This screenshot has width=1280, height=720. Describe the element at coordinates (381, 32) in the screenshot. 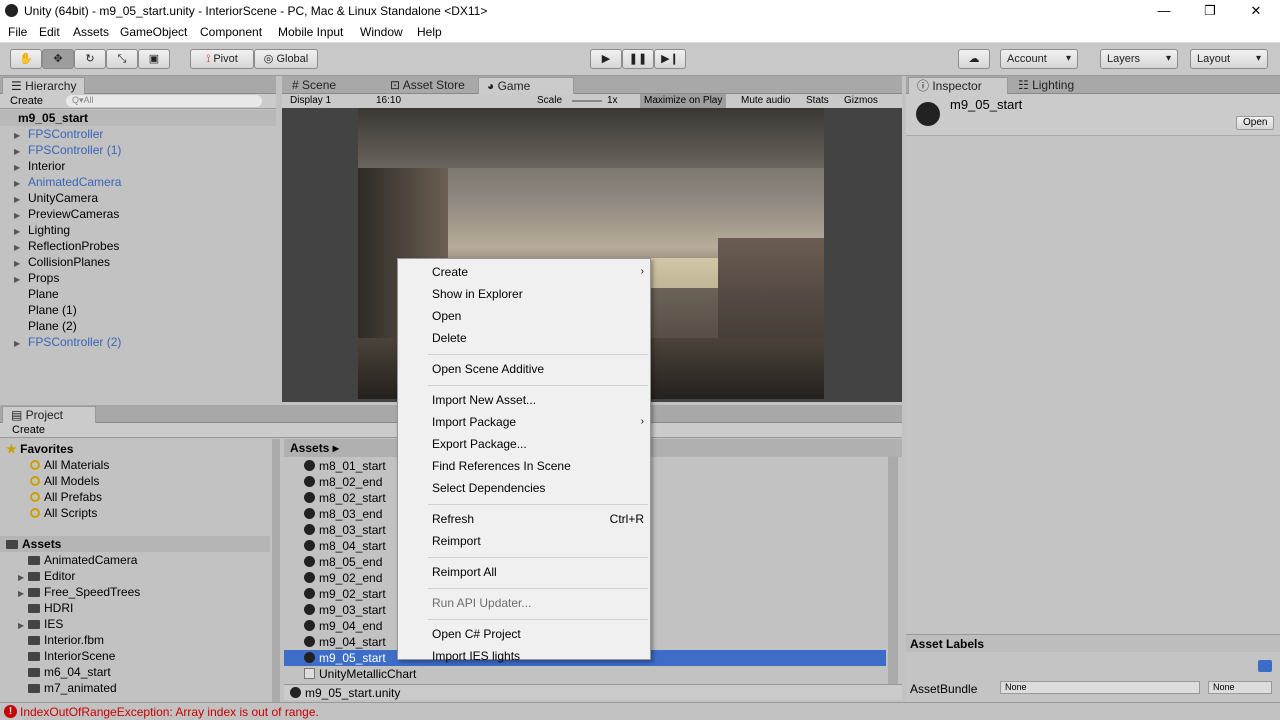

I see `menu-window: Window` at that location.